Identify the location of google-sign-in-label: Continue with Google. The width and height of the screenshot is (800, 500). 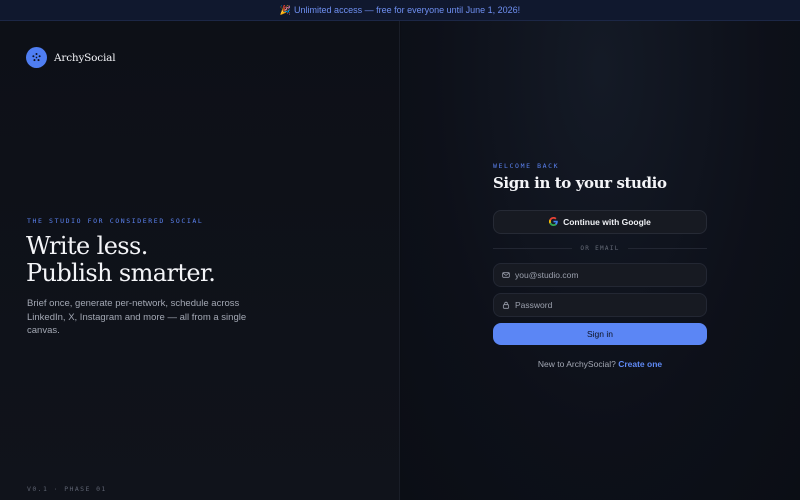
(607, 222).